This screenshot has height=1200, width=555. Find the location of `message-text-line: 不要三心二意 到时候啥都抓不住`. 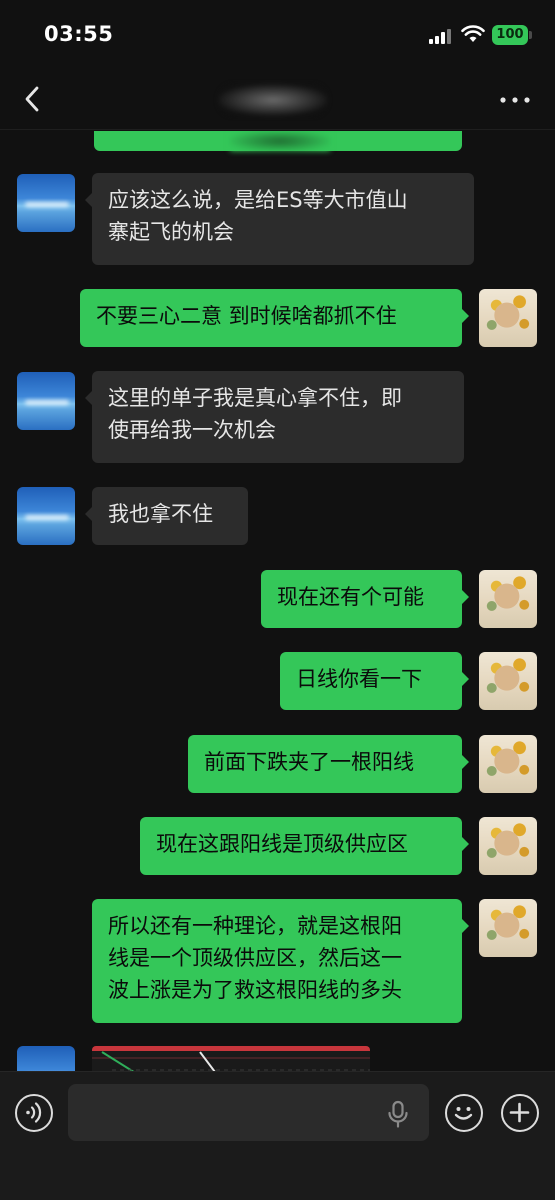

message-text-line: 不要三心二意 到时候啥都抓不住 is located at coordinates (246, 316).